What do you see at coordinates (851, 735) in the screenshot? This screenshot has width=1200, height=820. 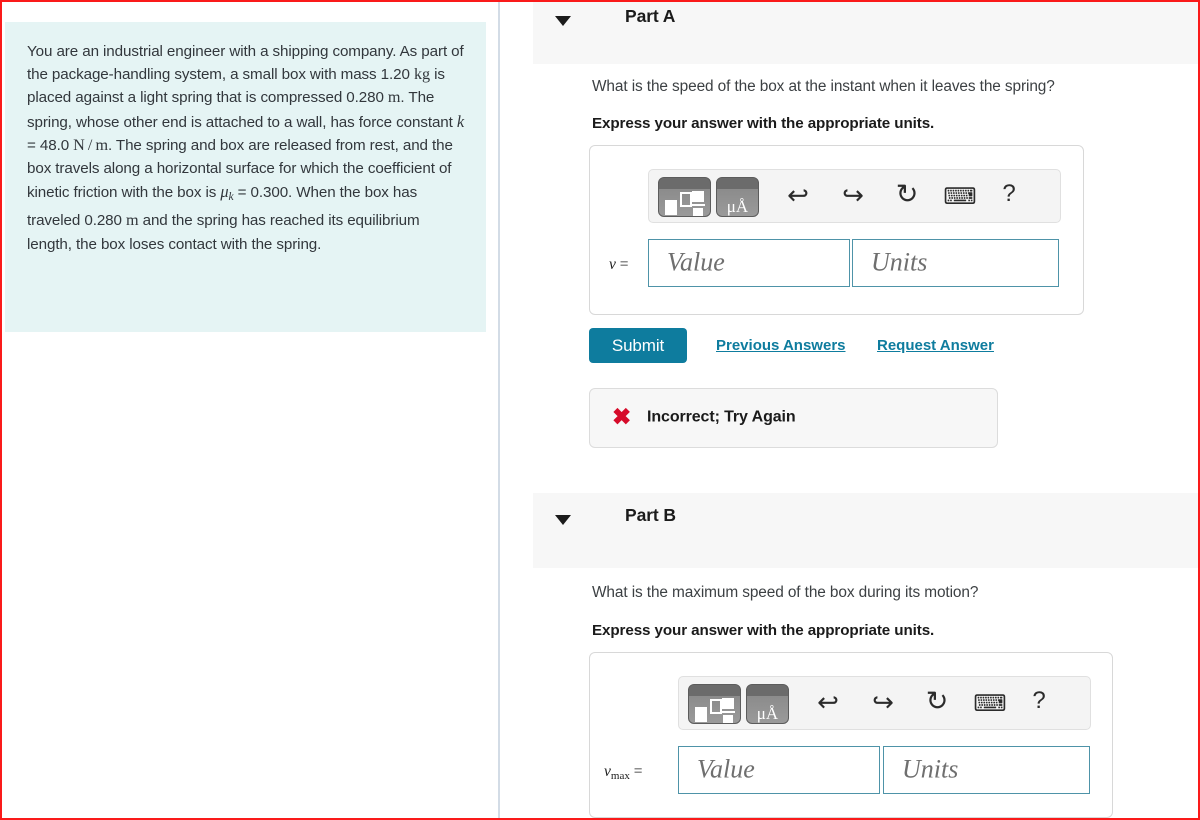 I see `part-b-answer-box: μÅ ↩ ↪ ↻ ⌨ ? vmax = Value Units` at bounding box center [851, 735].